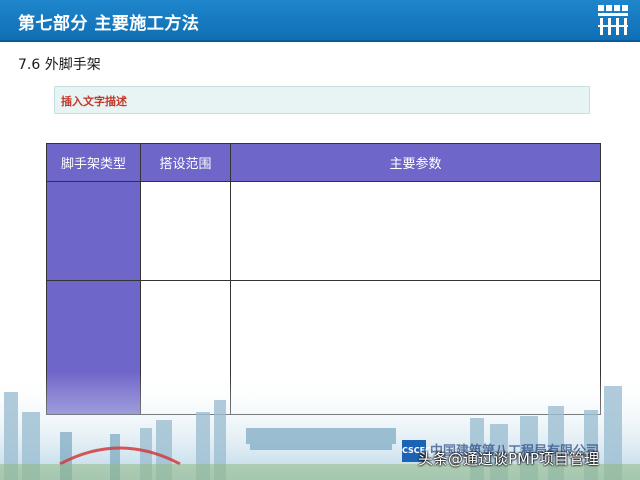 The width and height of the screenshot is (640, 480). What do you see at coordinates (94, 101) in the screenshot?
I see `description-placeholder: 插入文字描述` at bounding box center [94, 101].